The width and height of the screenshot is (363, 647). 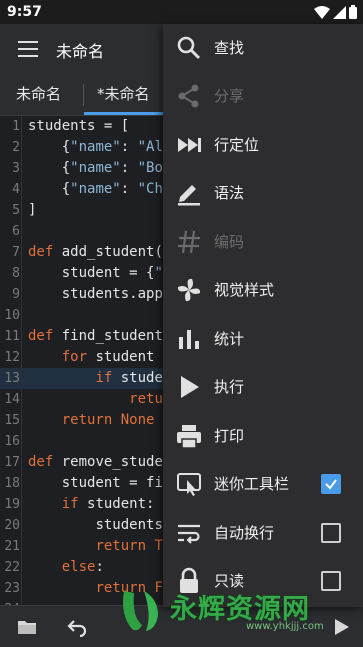 I want to click on mini-toolbar-checkbox, so click(x=331, y=484).